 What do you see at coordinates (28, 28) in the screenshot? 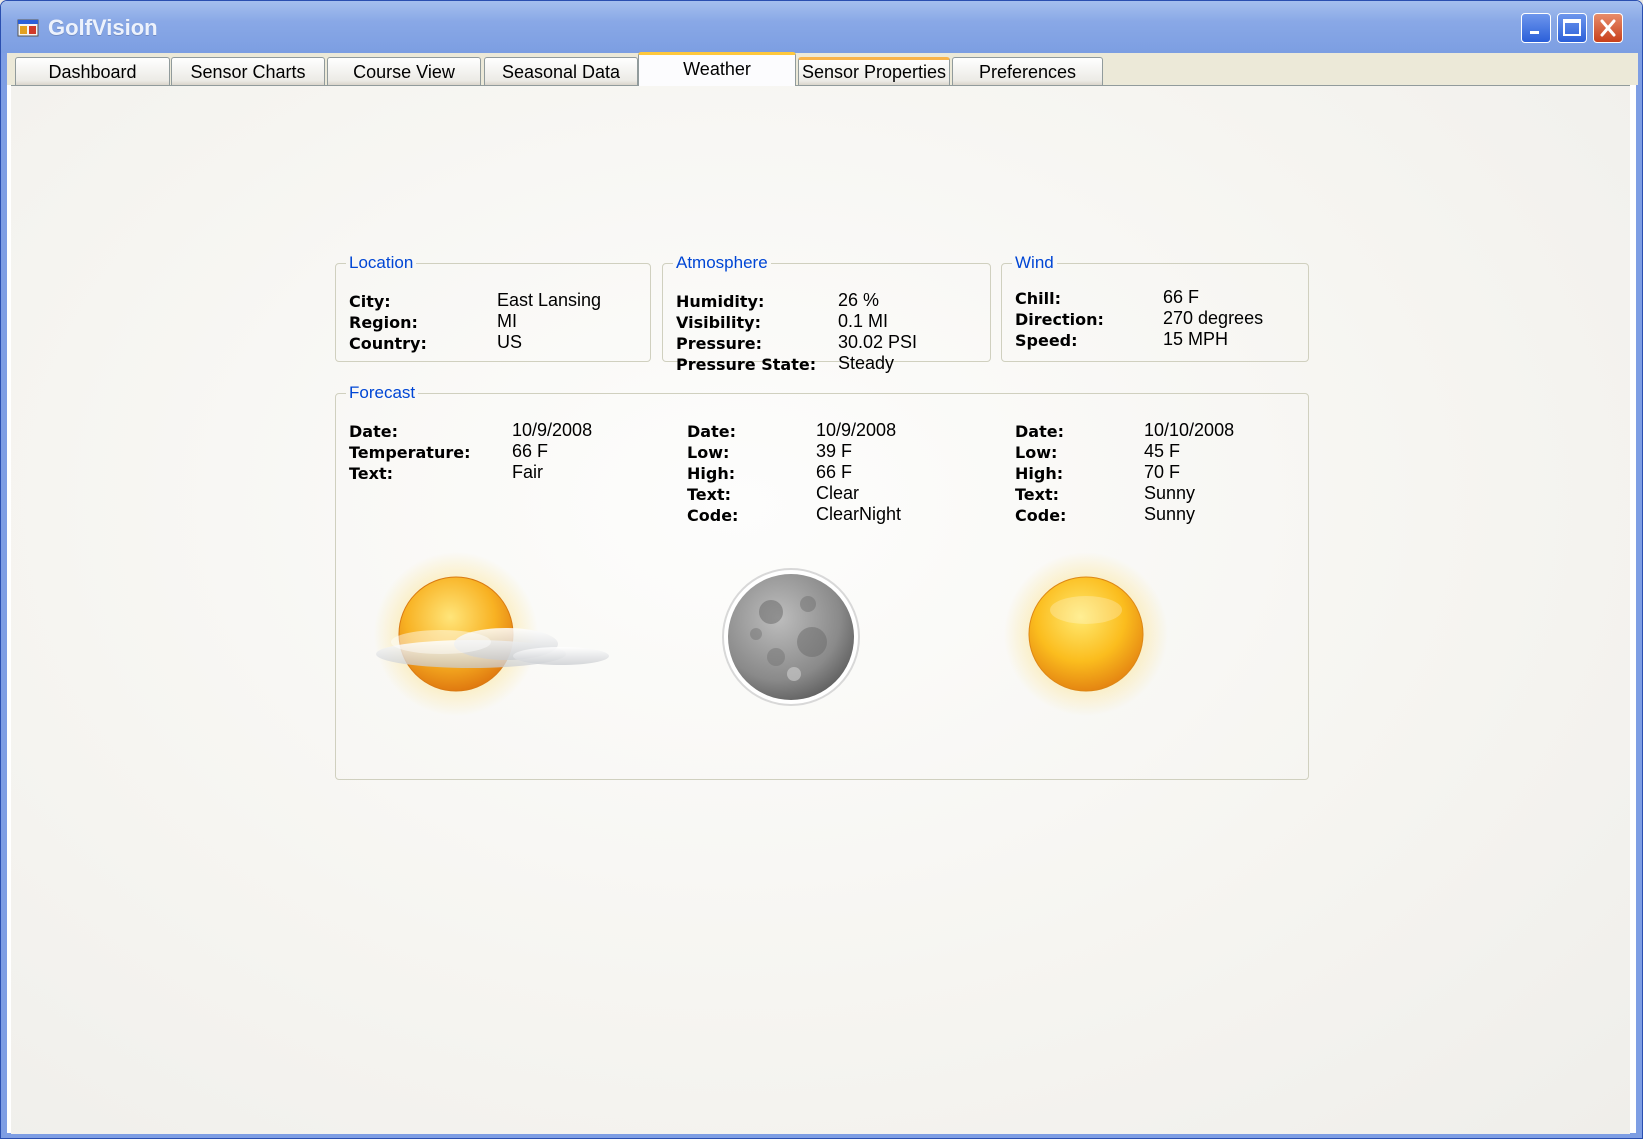
I see `app-icon` at bounding box center [28, 28].